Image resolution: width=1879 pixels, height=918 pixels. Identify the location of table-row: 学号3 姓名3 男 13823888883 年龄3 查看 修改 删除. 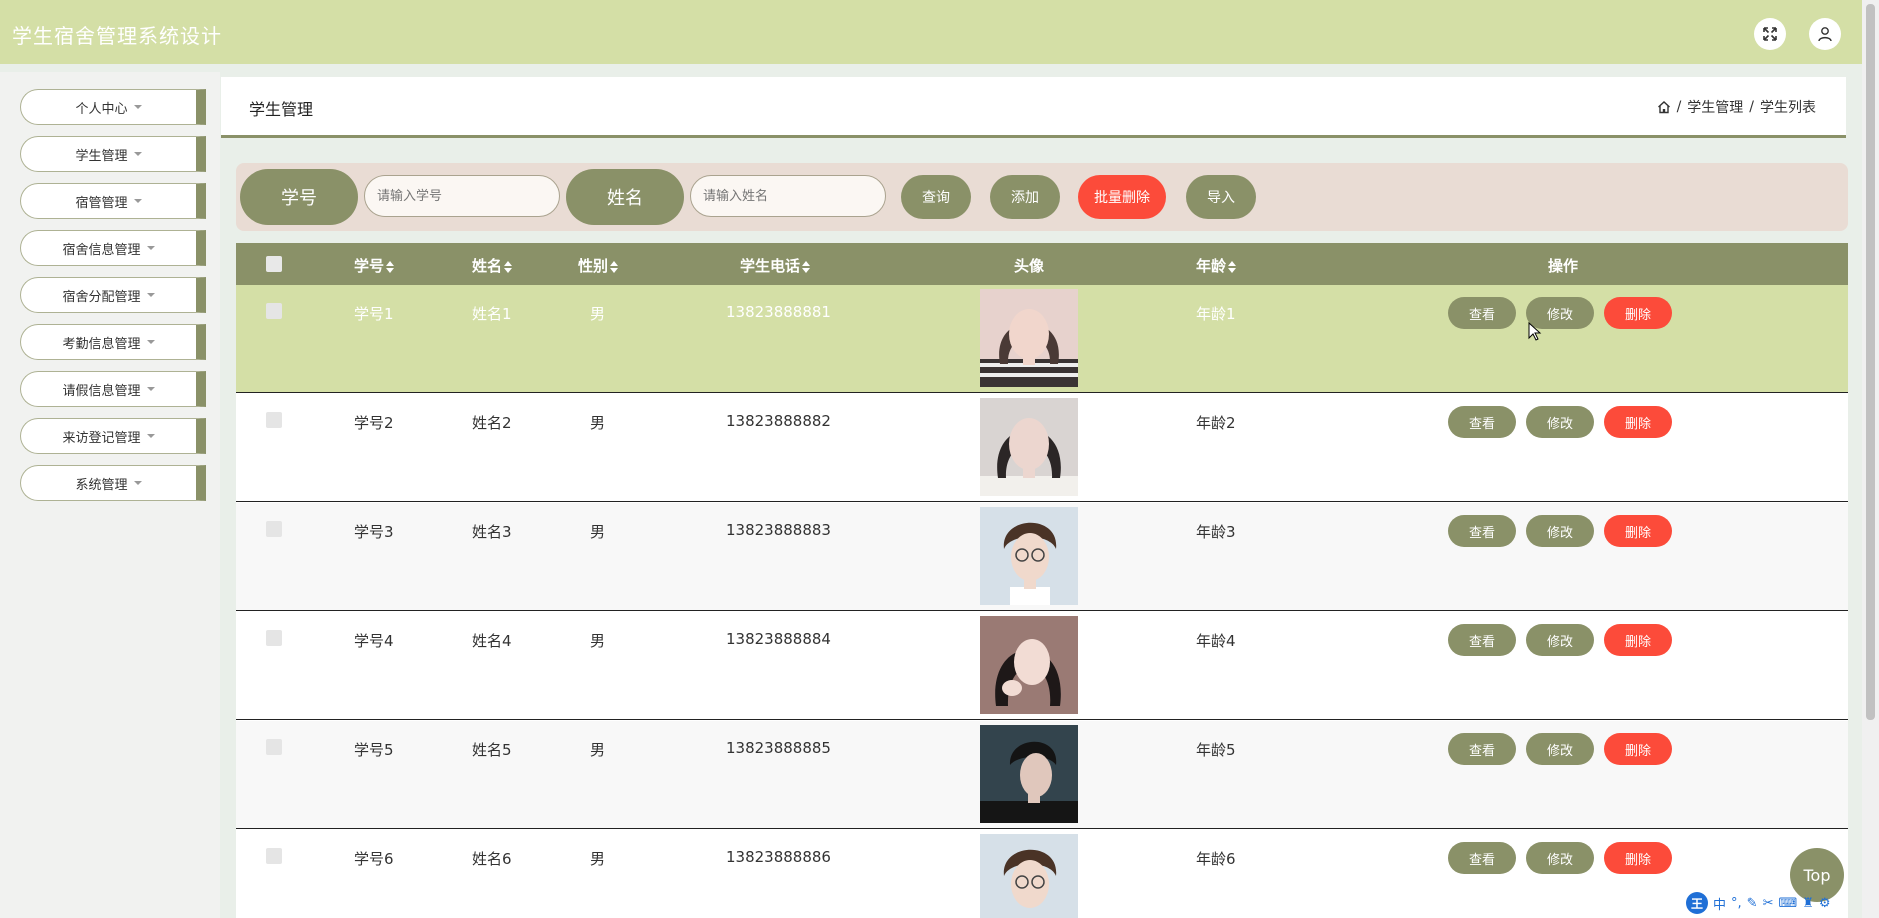
(1042, 557).